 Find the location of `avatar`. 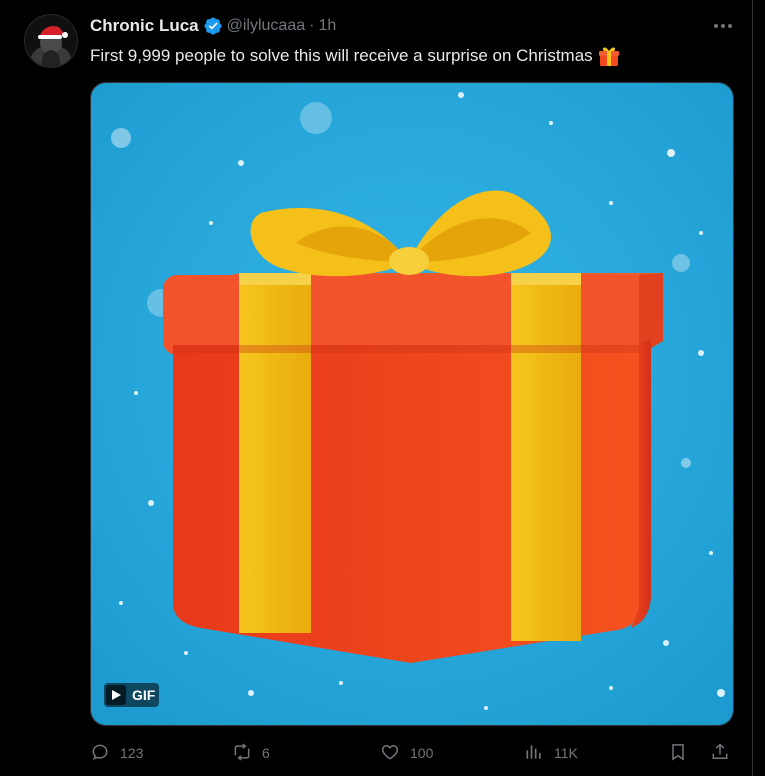

avatar is located at coordinates (51, 41).